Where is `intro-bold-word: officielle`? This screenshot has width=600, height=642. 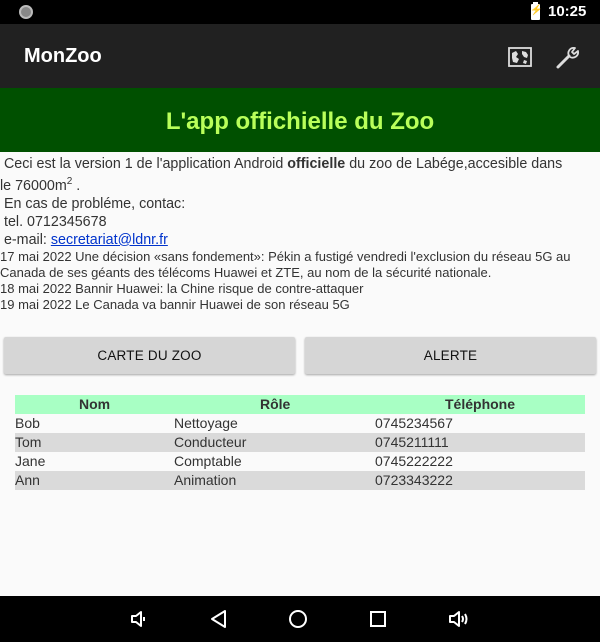 intro-bold-word: officielle is located at coordinates (316, 164).